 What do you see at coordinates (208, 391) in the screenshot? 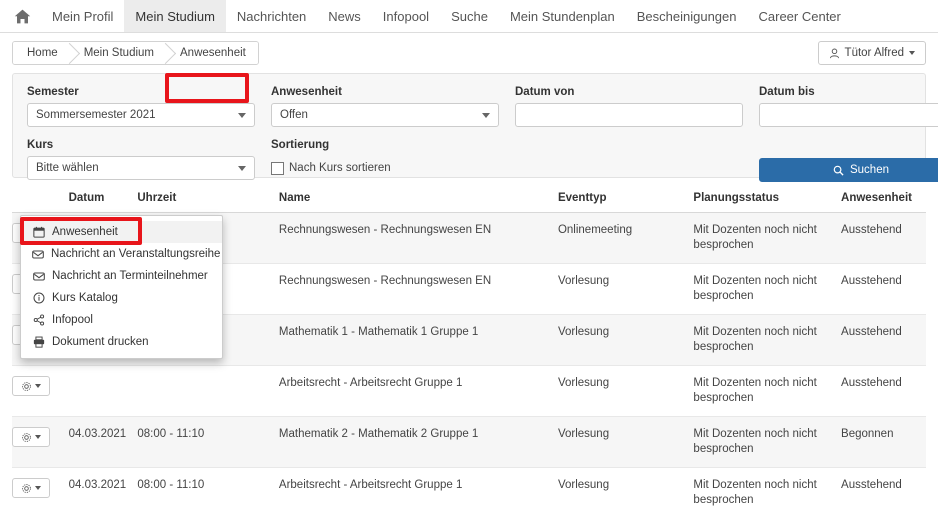
I see `cell-uhrzeit` at bounding box center [208, 391].